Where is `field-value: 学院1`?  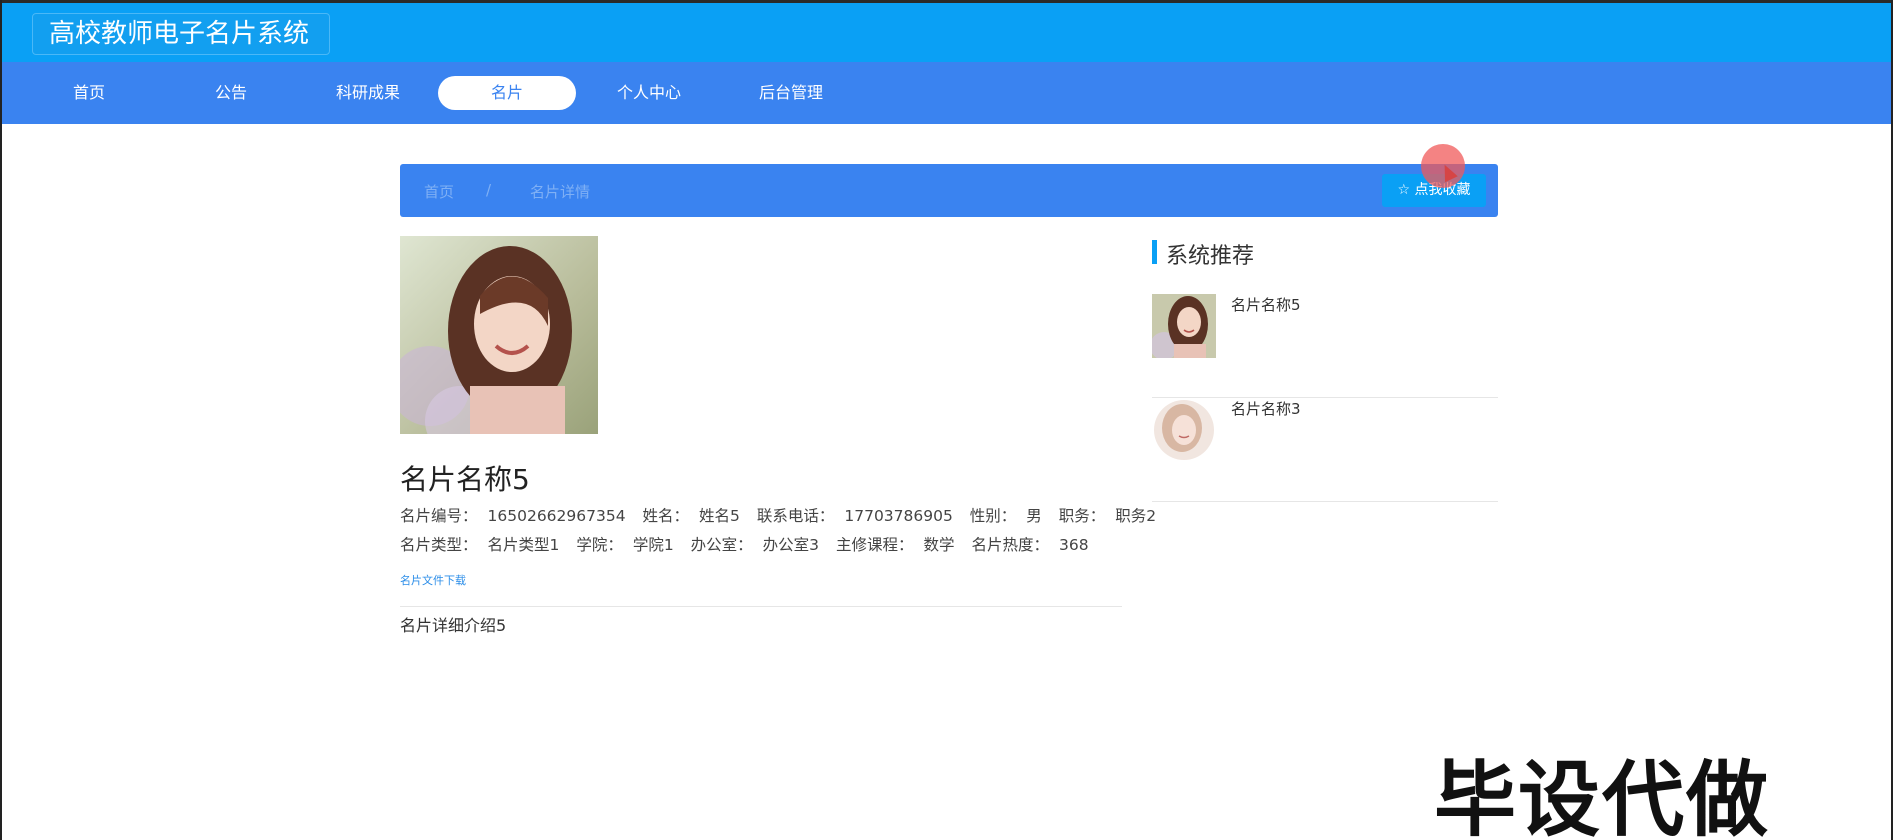
field-value: 学院1 is located at coordinates (653, 545).